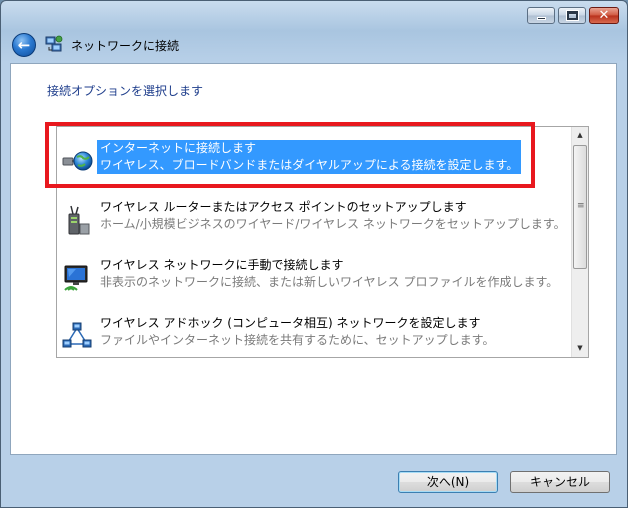 The height and width of the screenshot is (508, 628). Describe the element at coordinates (125, 46) in the screenshot. I see `window-title: ネットワークに接続` at that location.